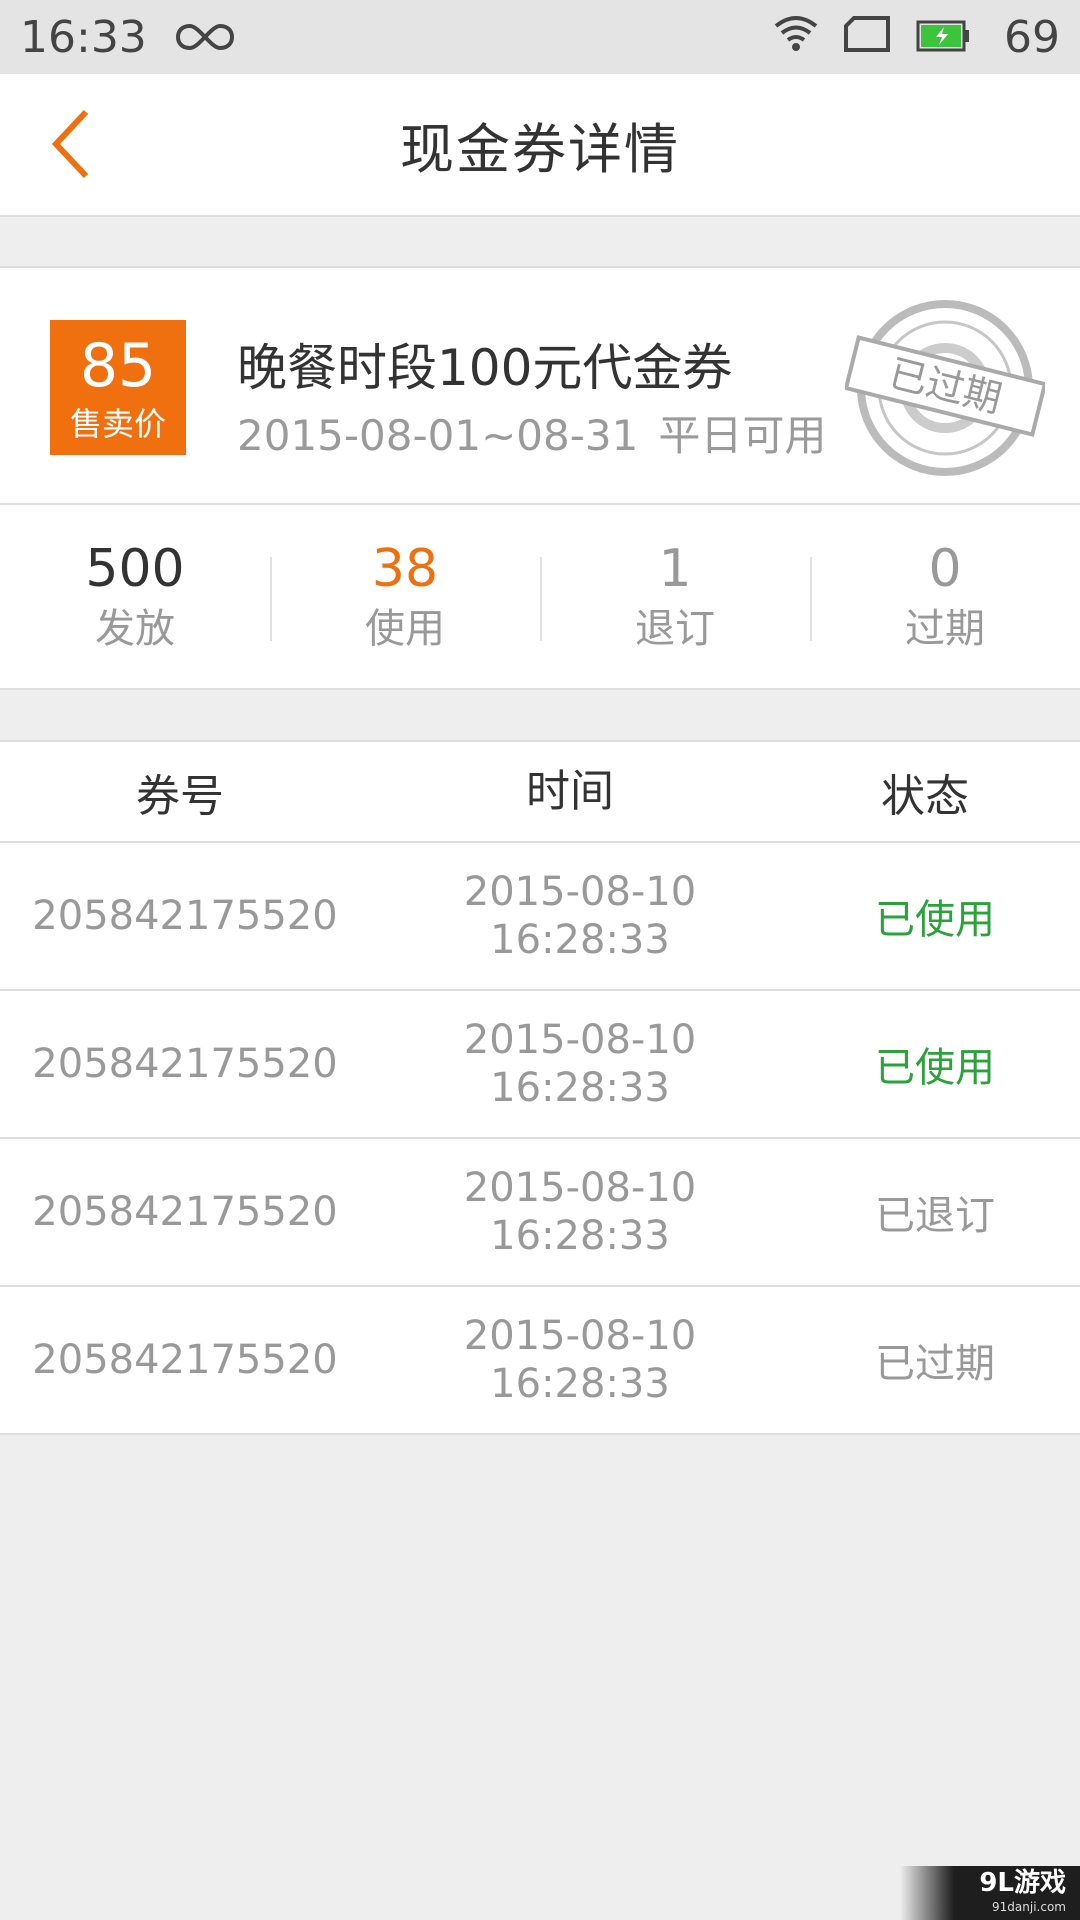 Image resolution: width=1080 pixels, height=1920 pixels. I want to click on watermark-logo: 9L游戏 91danji.com, so click(990, 1893).